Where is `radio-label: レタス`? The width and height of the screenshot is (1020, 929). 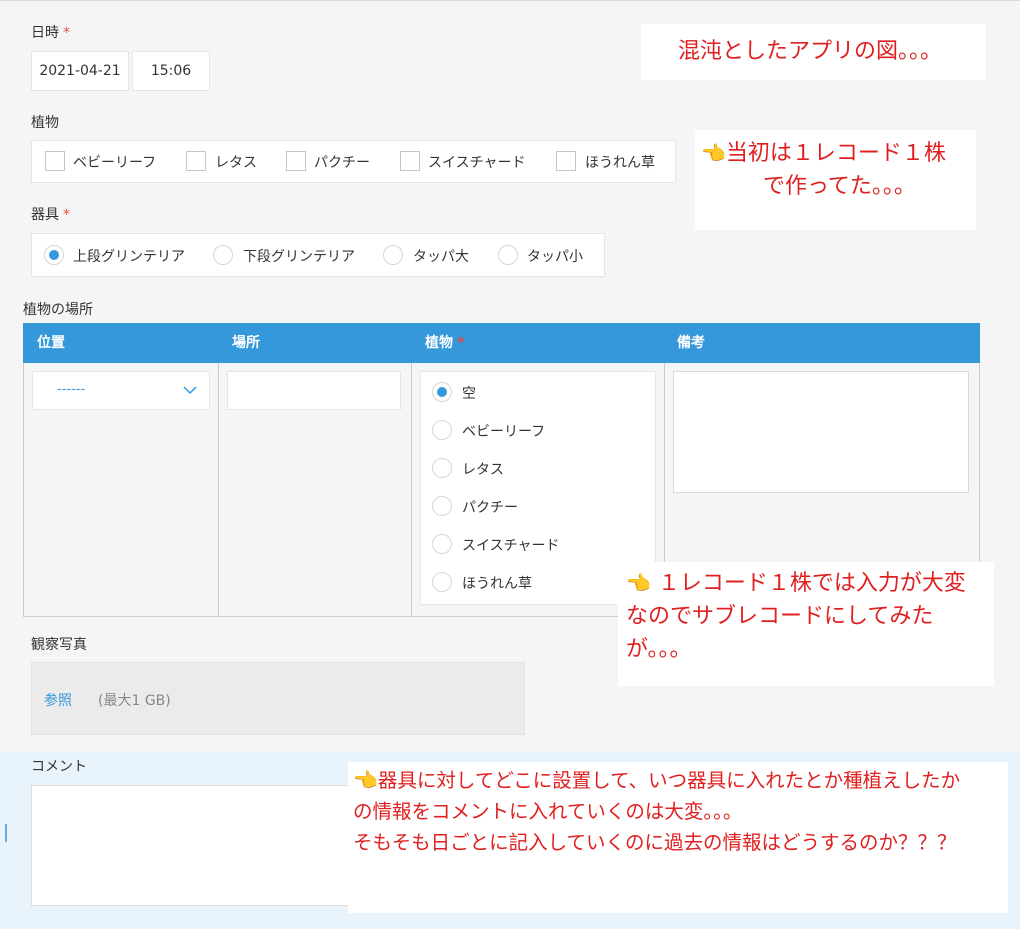
radio-label: レタス is located at coordinates (483, 470).